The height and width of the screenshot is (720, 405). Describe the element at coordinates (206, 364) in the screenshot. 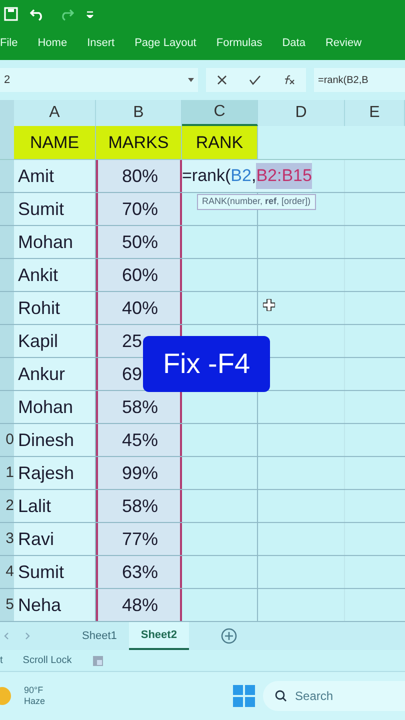

I see `caption-label: Fix -F4` at that location.